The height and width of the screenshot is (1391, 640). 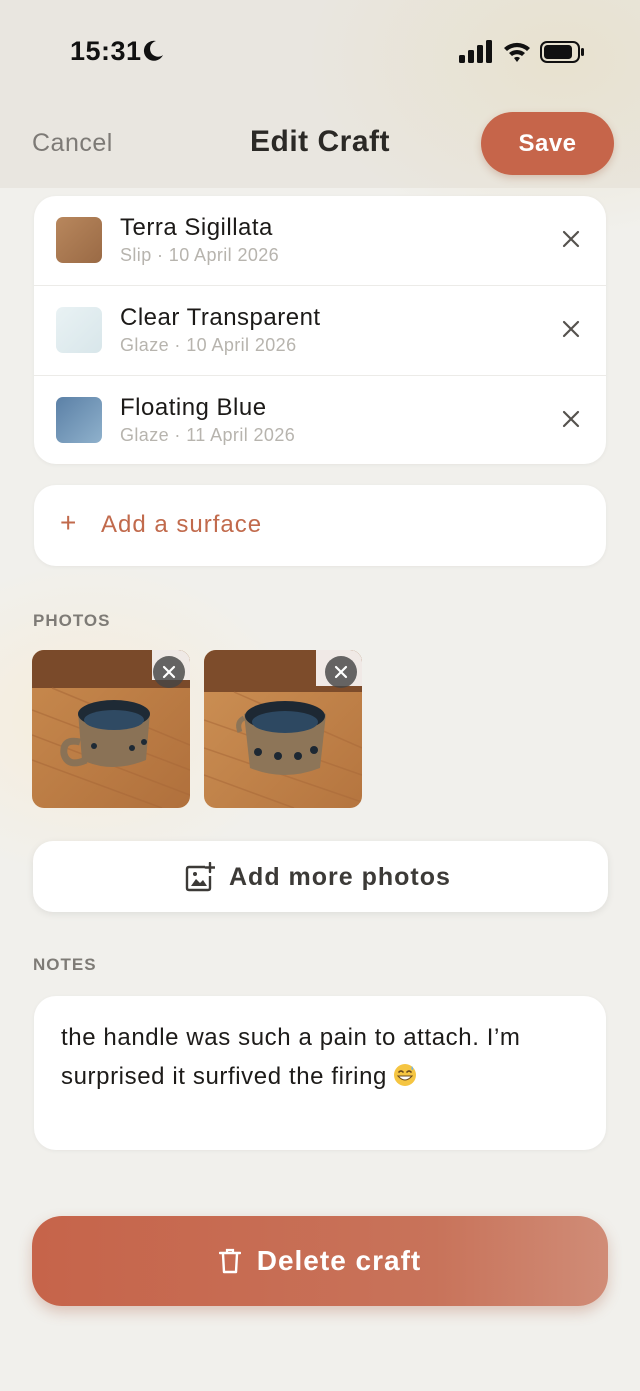 I want to click on moon-icon, so click(x=153, y=50).